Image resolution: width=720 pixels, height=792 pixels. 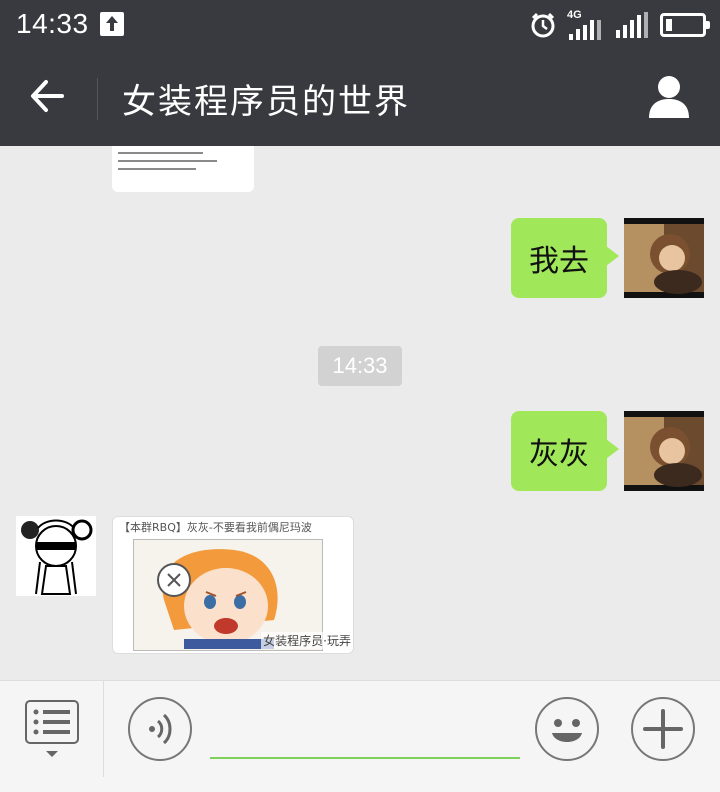 What do you see at coordinates (559, 454) in the screenshot?
I see `message-text: 灰灰` at bounding box center [559, 454].